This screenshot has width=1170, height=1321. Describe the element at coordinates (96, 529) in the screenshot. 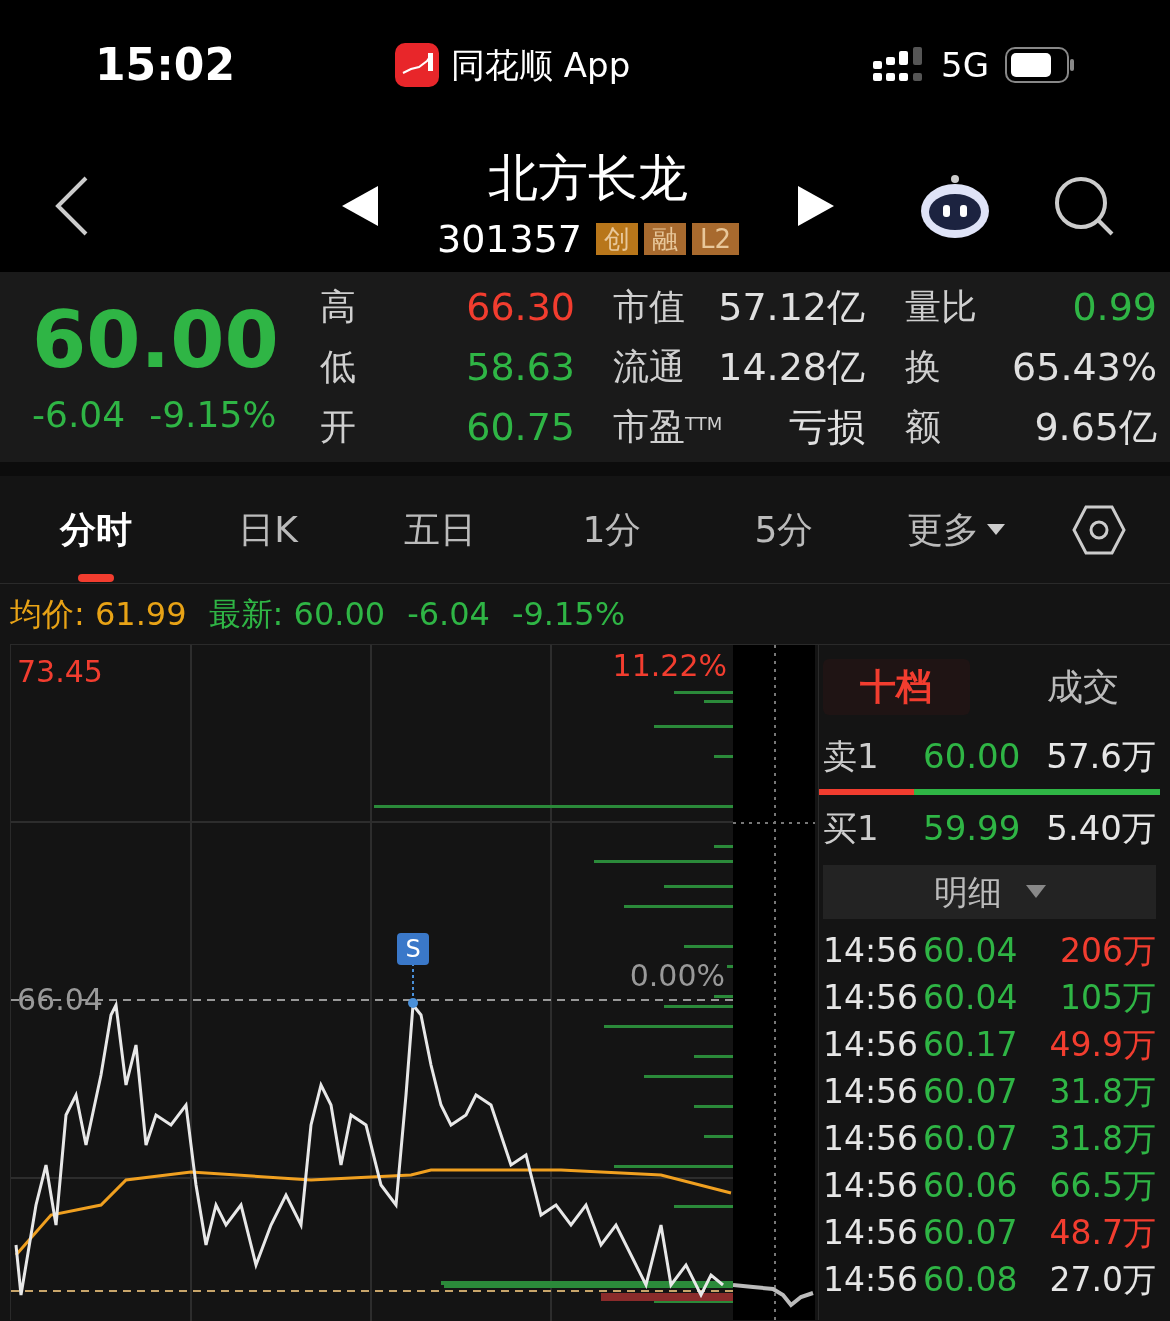

I see `chart-tab: 分时` at that location.